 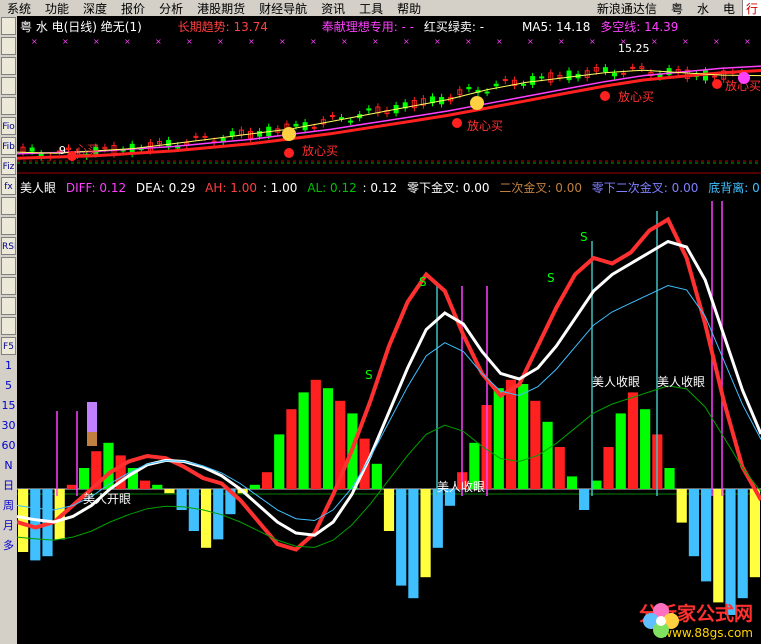 What do you see at coordinates (317, 188) in the screenshot?
I see `al-label: AL:` at bounding box center [317, 188].